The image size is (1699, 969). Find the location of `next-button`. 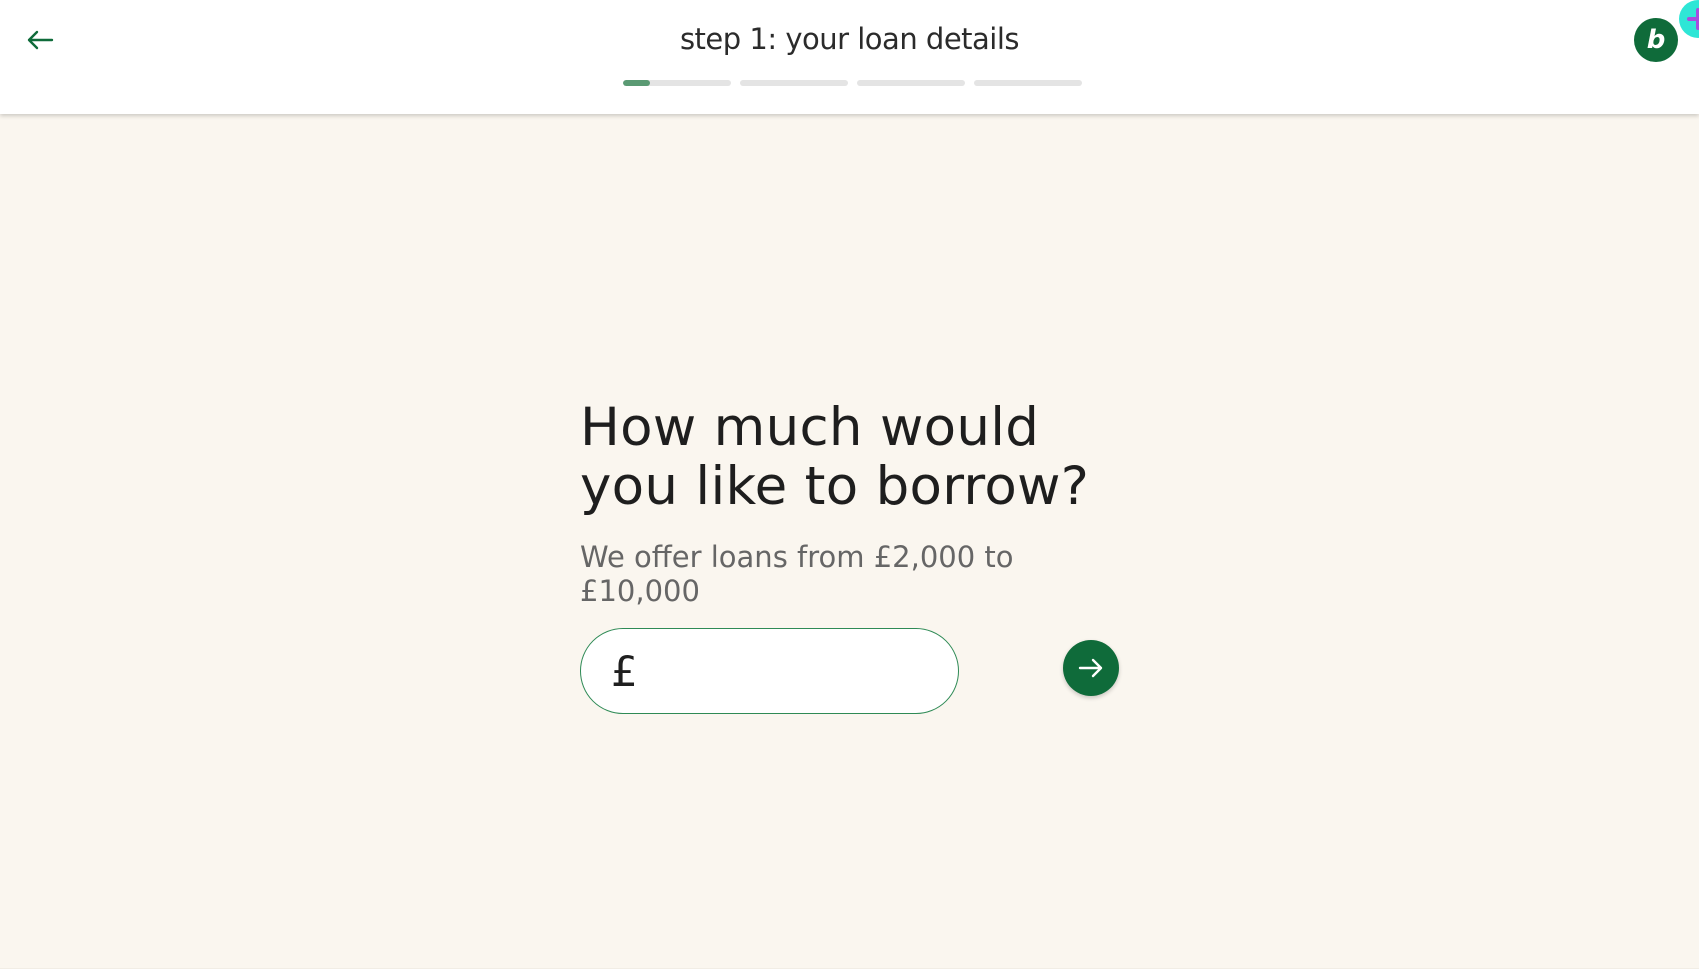

next-button is located at coordinates (1091, 668).